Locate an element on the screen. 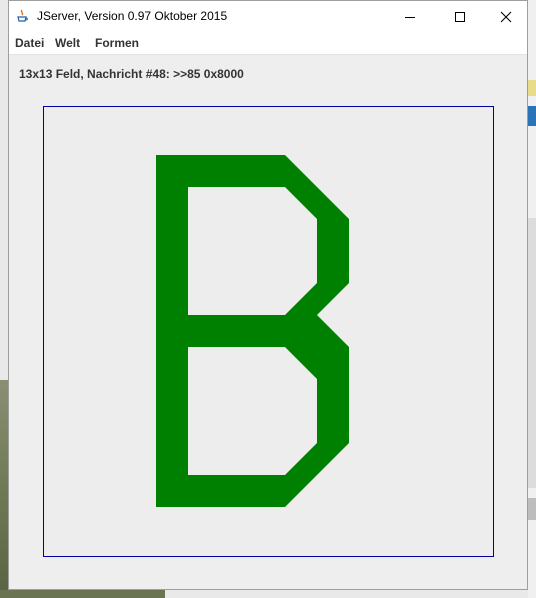 The width and height of the screenshot is (536, 598). minimize-icon is located at coordinates (410, 17).